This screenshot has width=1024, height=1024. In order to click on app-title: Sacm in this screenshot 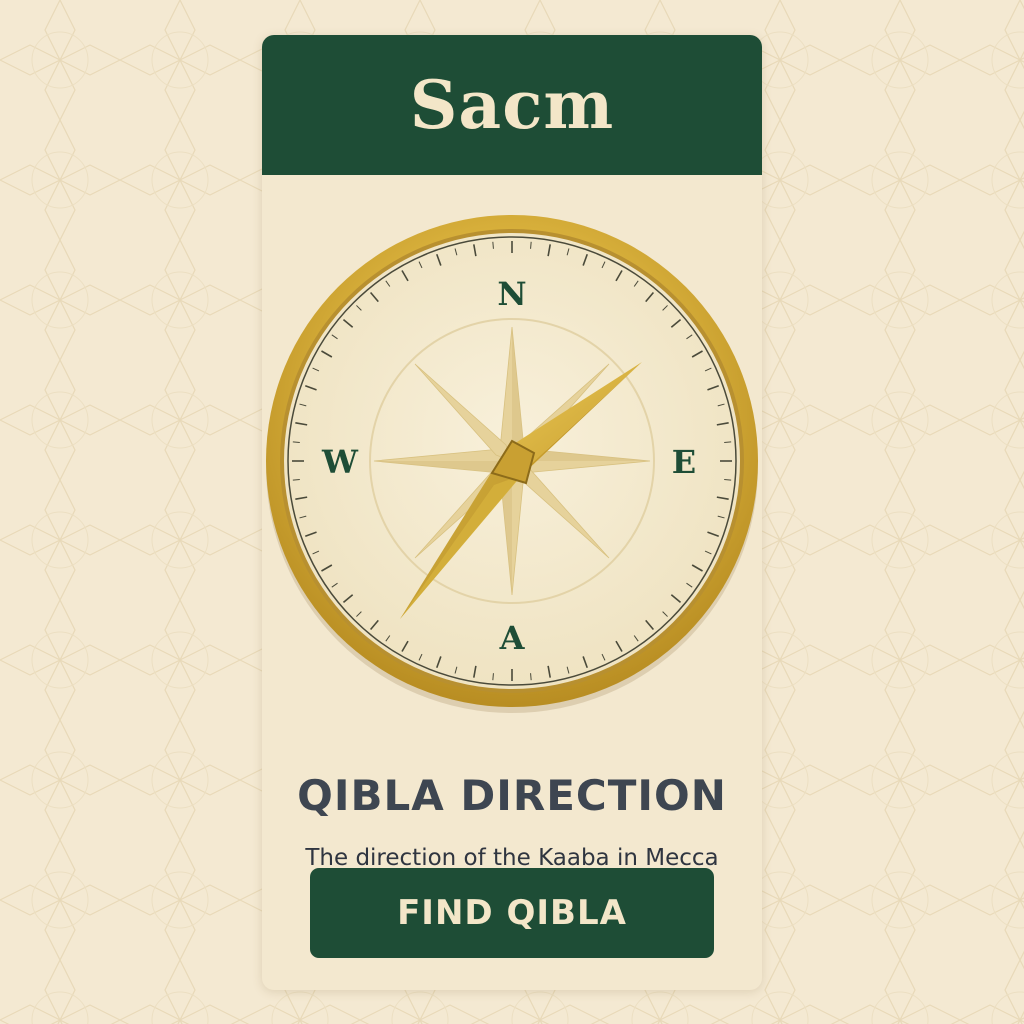, I will do `click(512, 105)`.